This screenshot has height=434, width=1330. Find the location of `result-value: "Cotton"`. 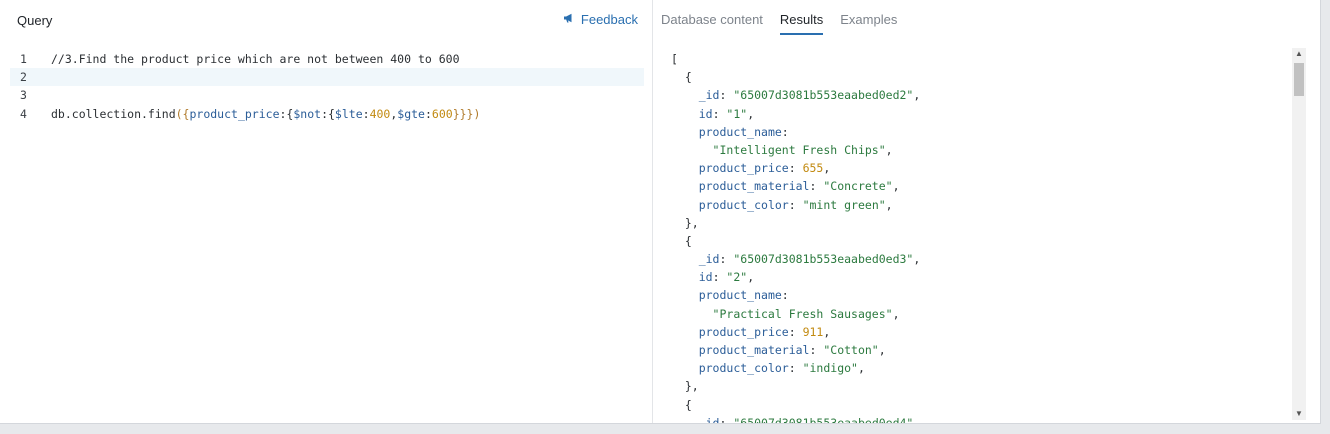

result-value: "Cotton" is located at coordinates (851, 350).